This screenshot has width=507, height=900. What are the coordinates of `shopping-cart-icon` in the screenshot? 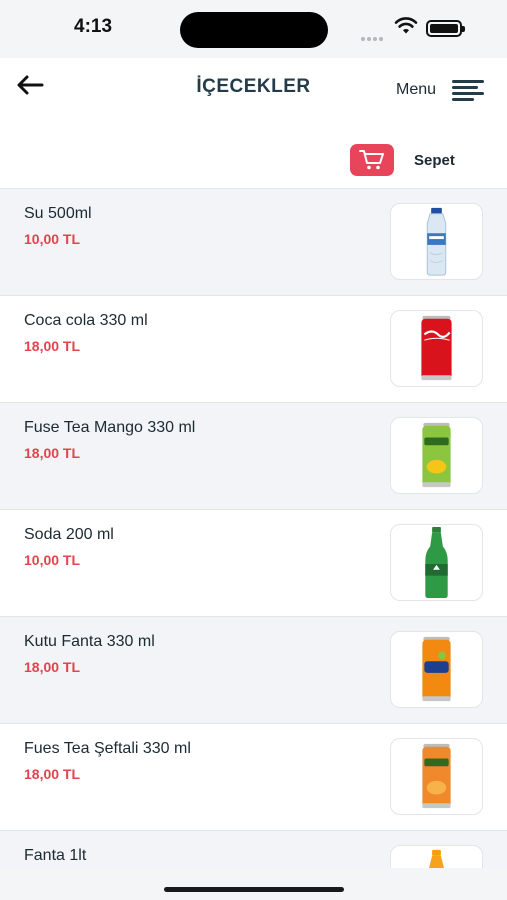 It's located at (371, 160).